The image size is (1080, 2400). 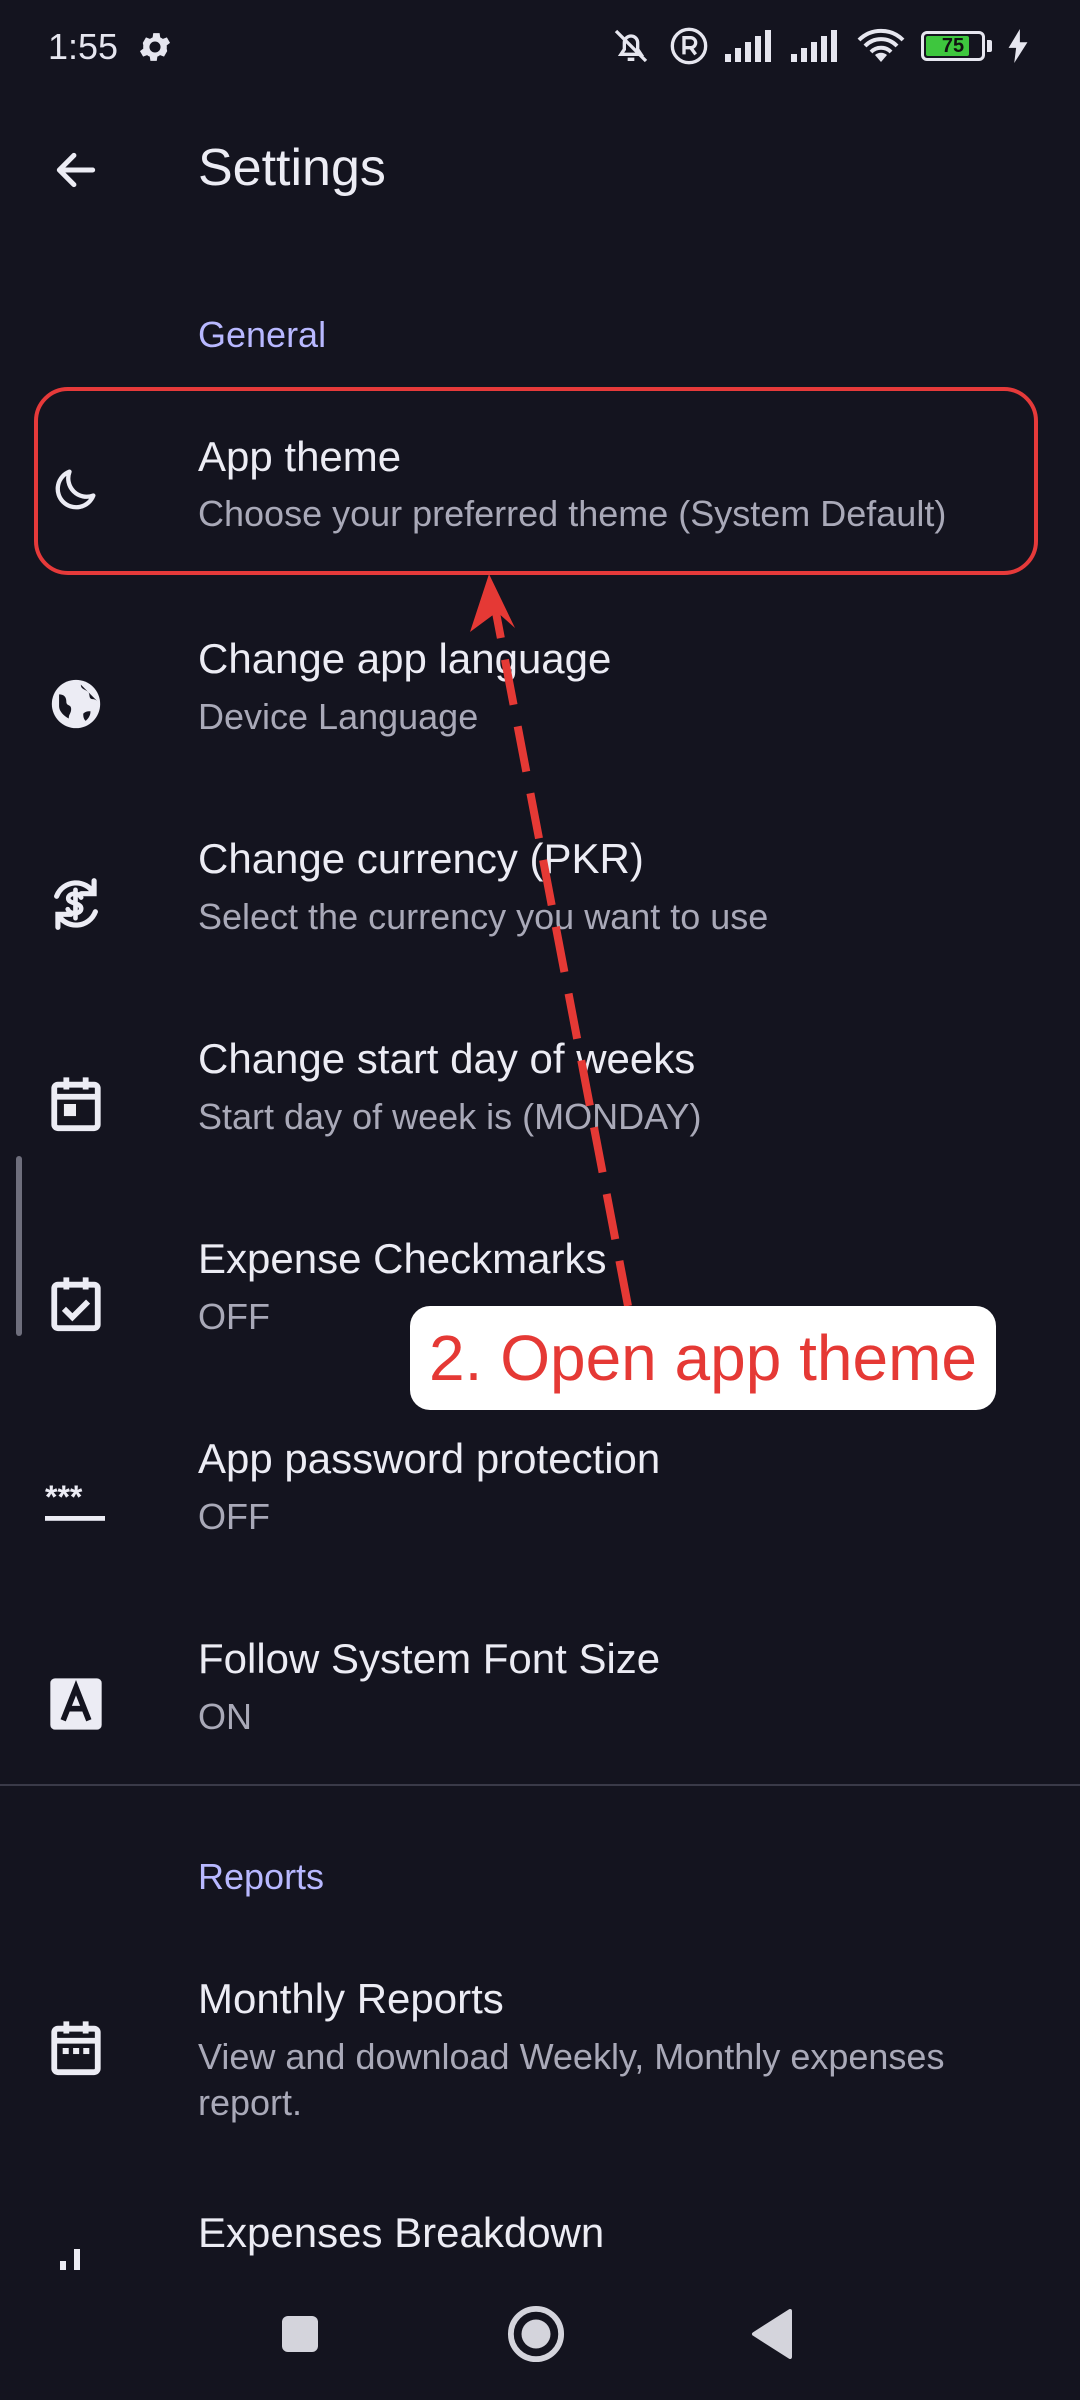 I want to click on bell-off-icon, so click(x=631, y=46).